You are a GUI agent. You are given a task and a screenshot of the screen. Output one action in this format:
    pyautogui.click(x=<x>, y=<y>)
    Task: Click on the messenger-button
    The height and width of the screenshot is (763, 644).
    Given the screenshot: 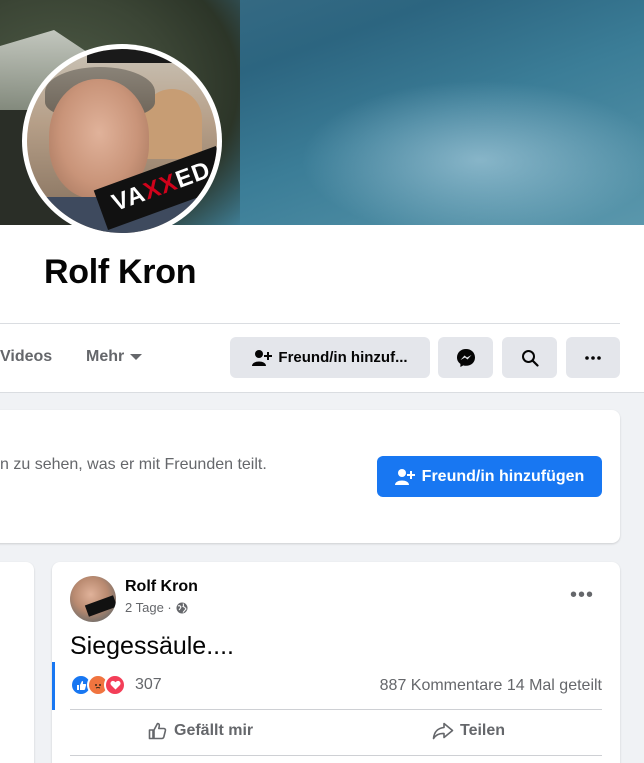 What is the action you would take?
    pyautogui.click(x=465, y=357)
    